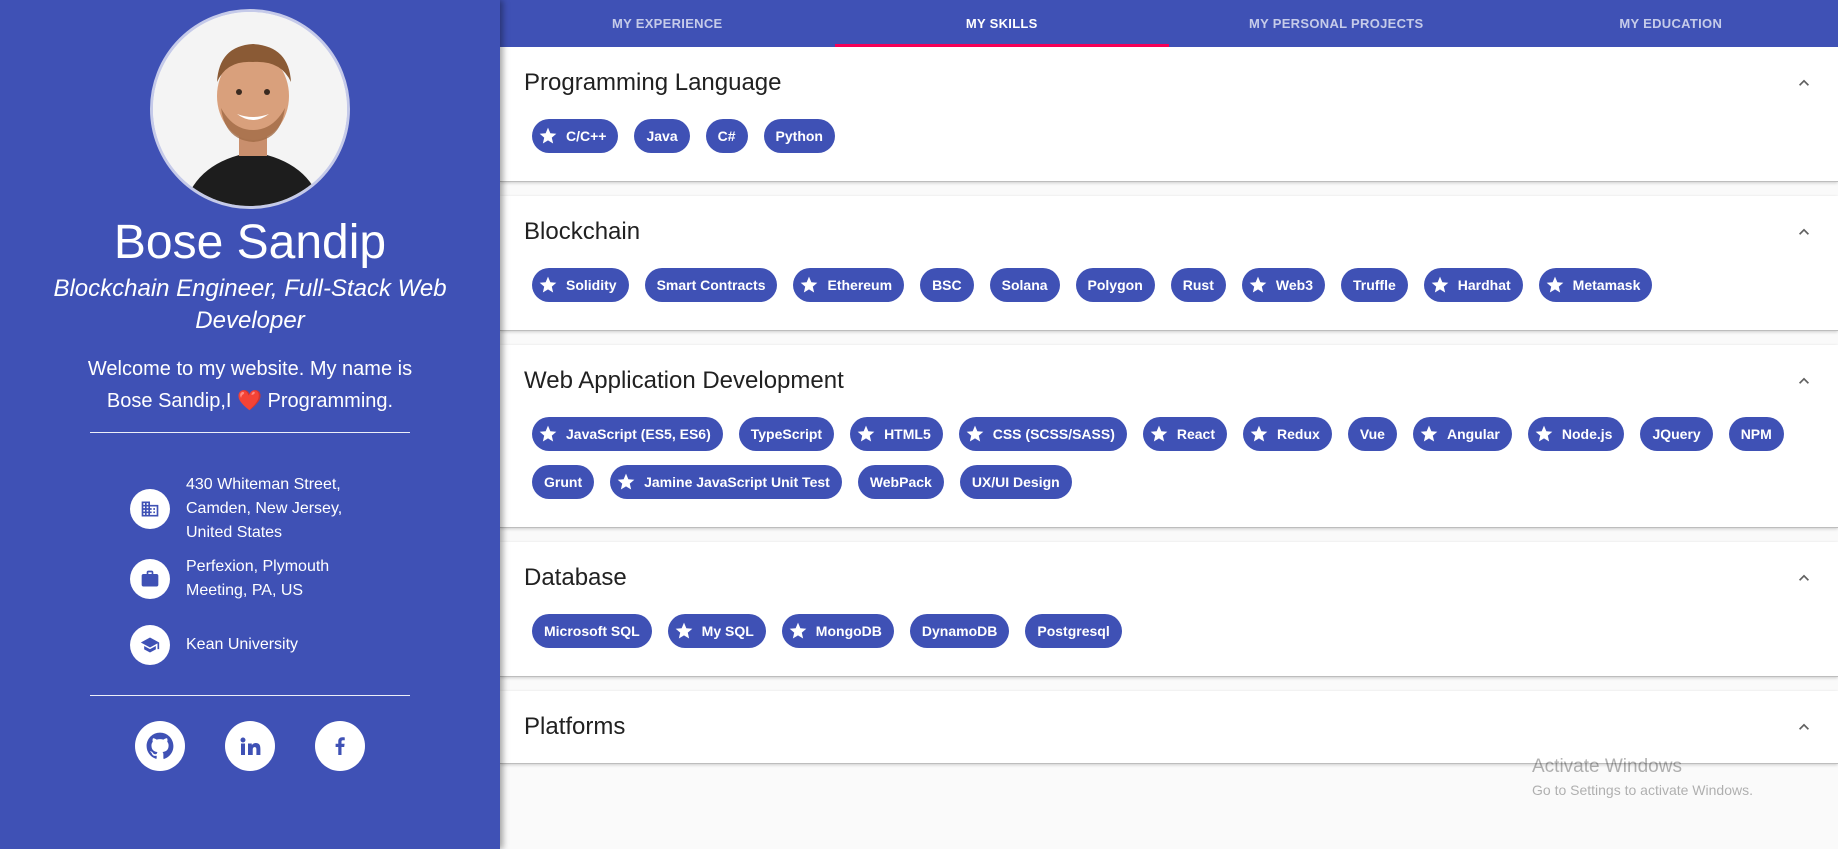  I want to click on skill-chip-label: Smart Contracts, so click(711, 285).